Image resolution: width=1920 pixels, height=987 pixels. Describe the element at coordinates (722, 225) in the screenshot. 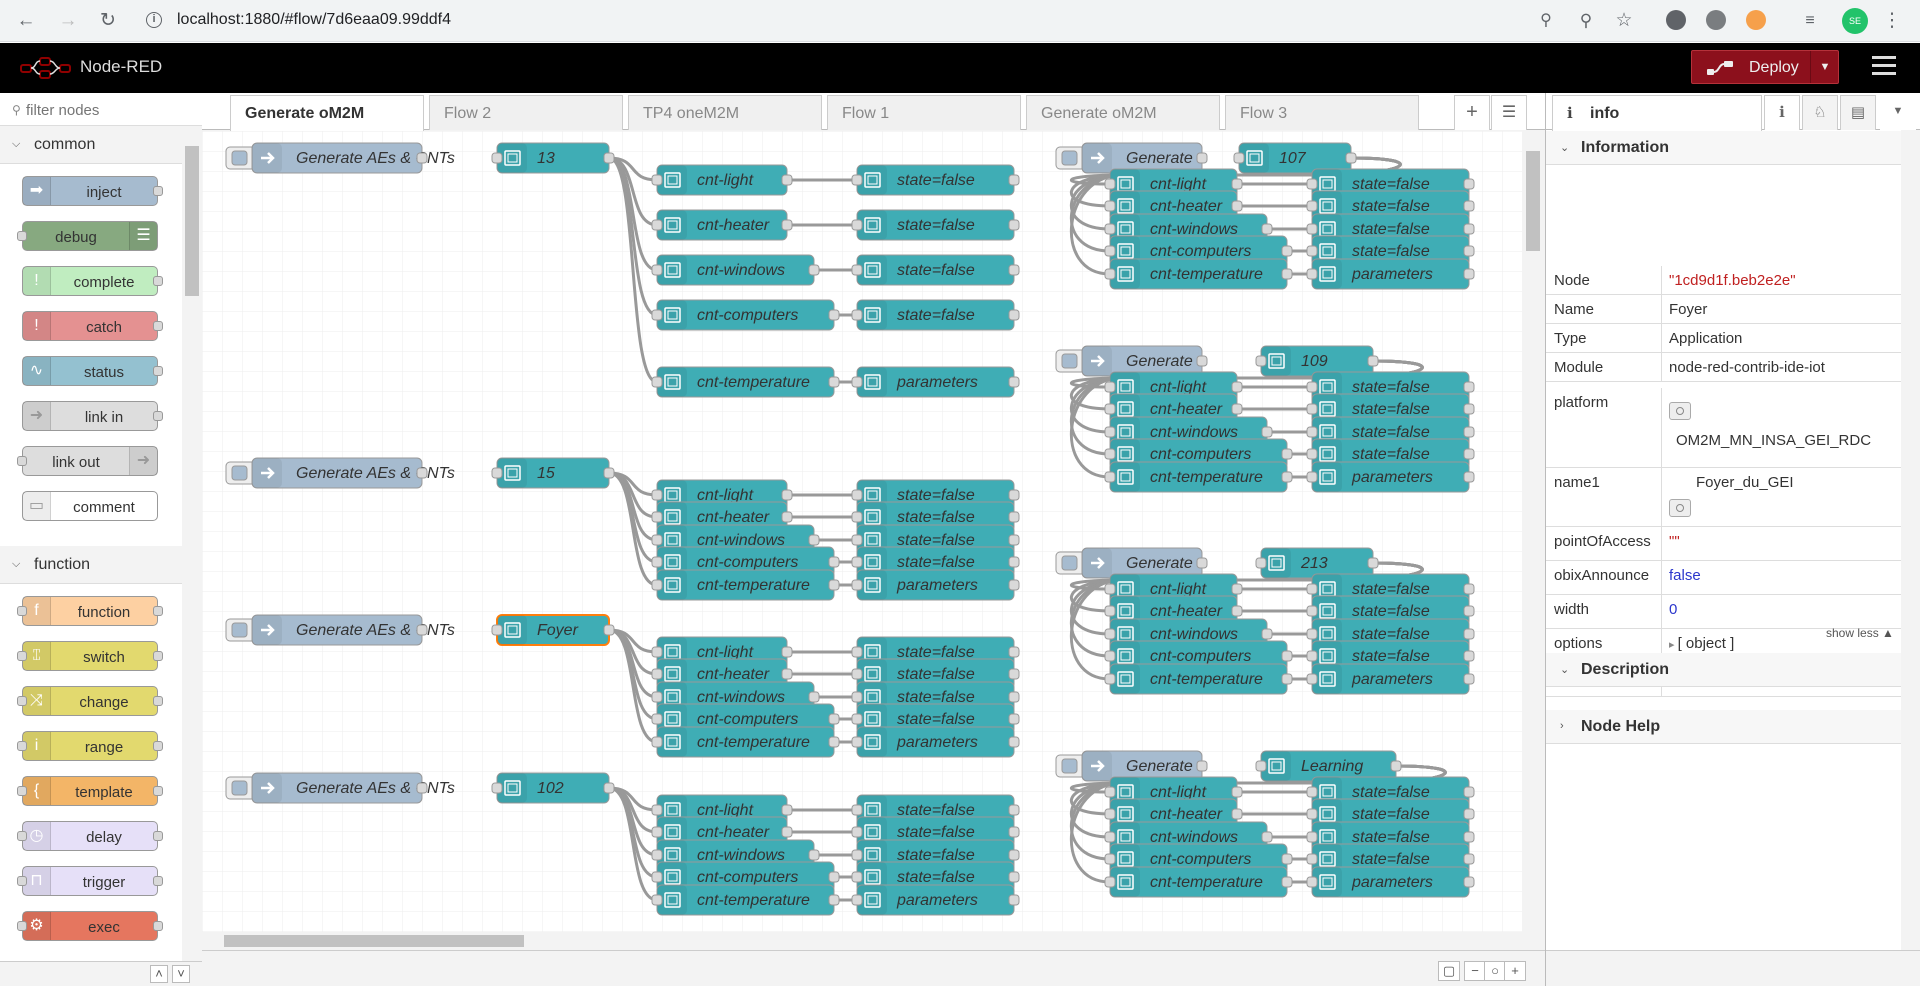

I see `container-node: cnt-heater` at that location.